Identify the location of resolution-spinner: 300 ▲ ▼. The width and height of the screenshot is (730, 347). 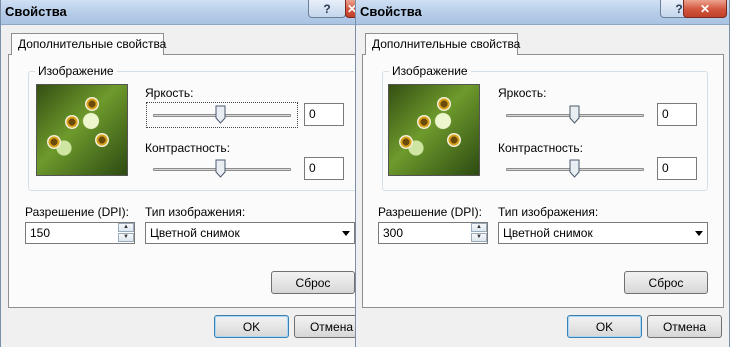
(433, 233).